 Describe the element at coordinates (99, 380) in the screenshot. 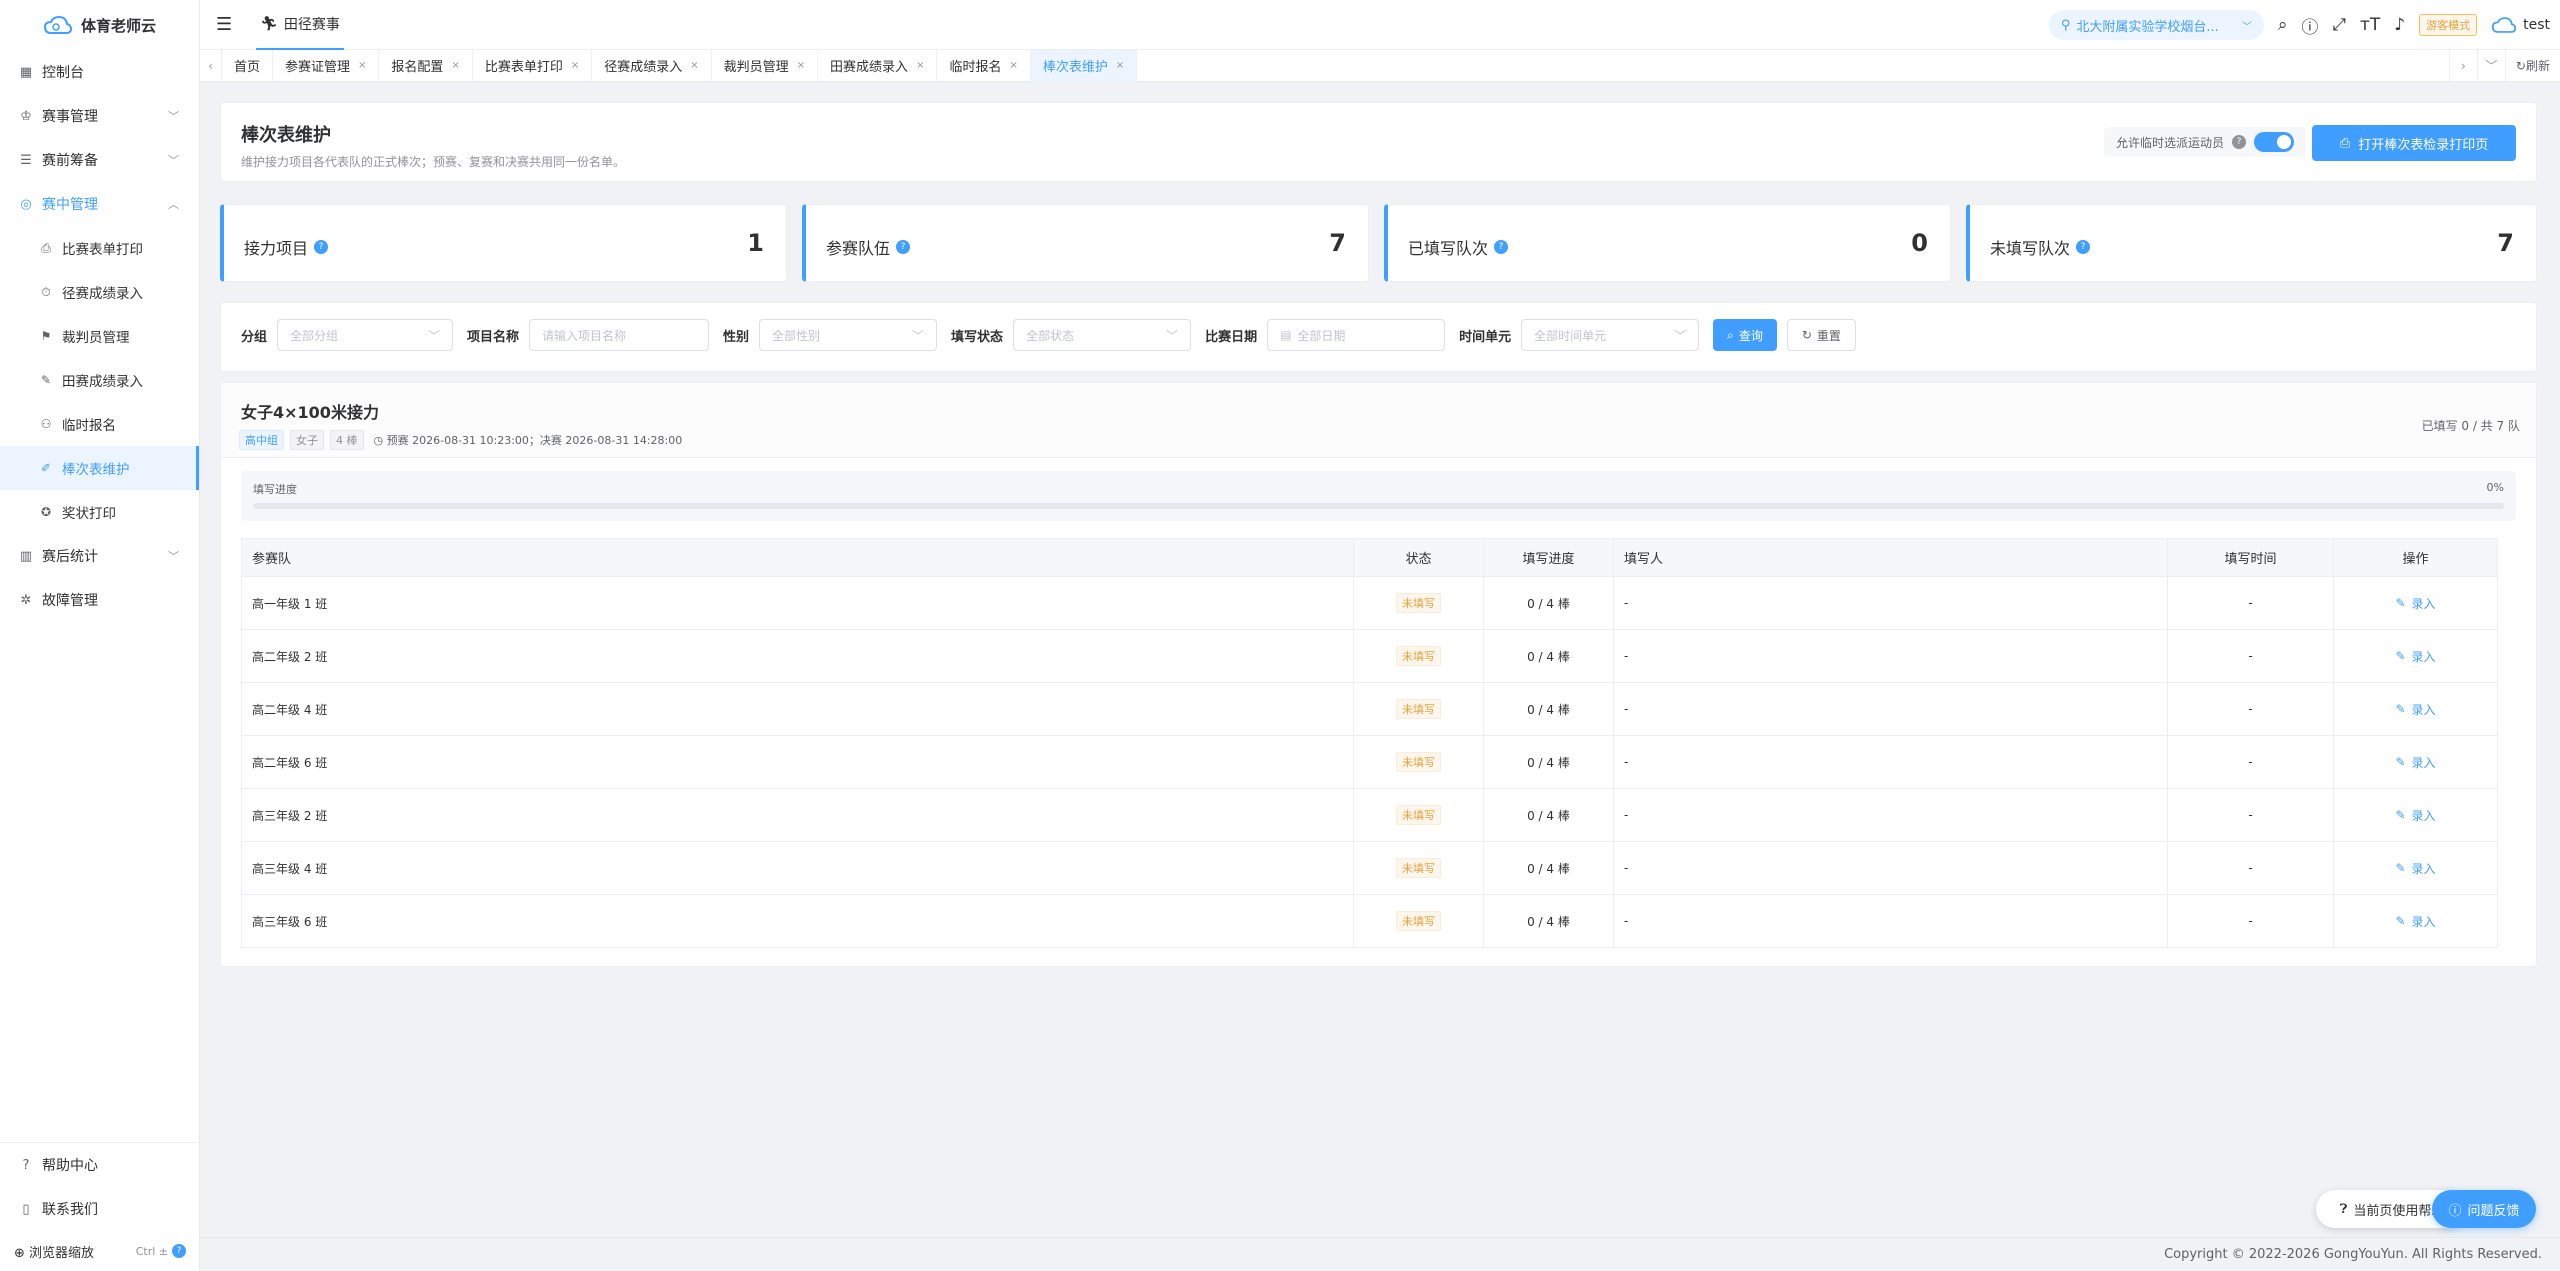

I see `sidebar-subitem-field-results: ✎ 田赛成绩录入` at that location.